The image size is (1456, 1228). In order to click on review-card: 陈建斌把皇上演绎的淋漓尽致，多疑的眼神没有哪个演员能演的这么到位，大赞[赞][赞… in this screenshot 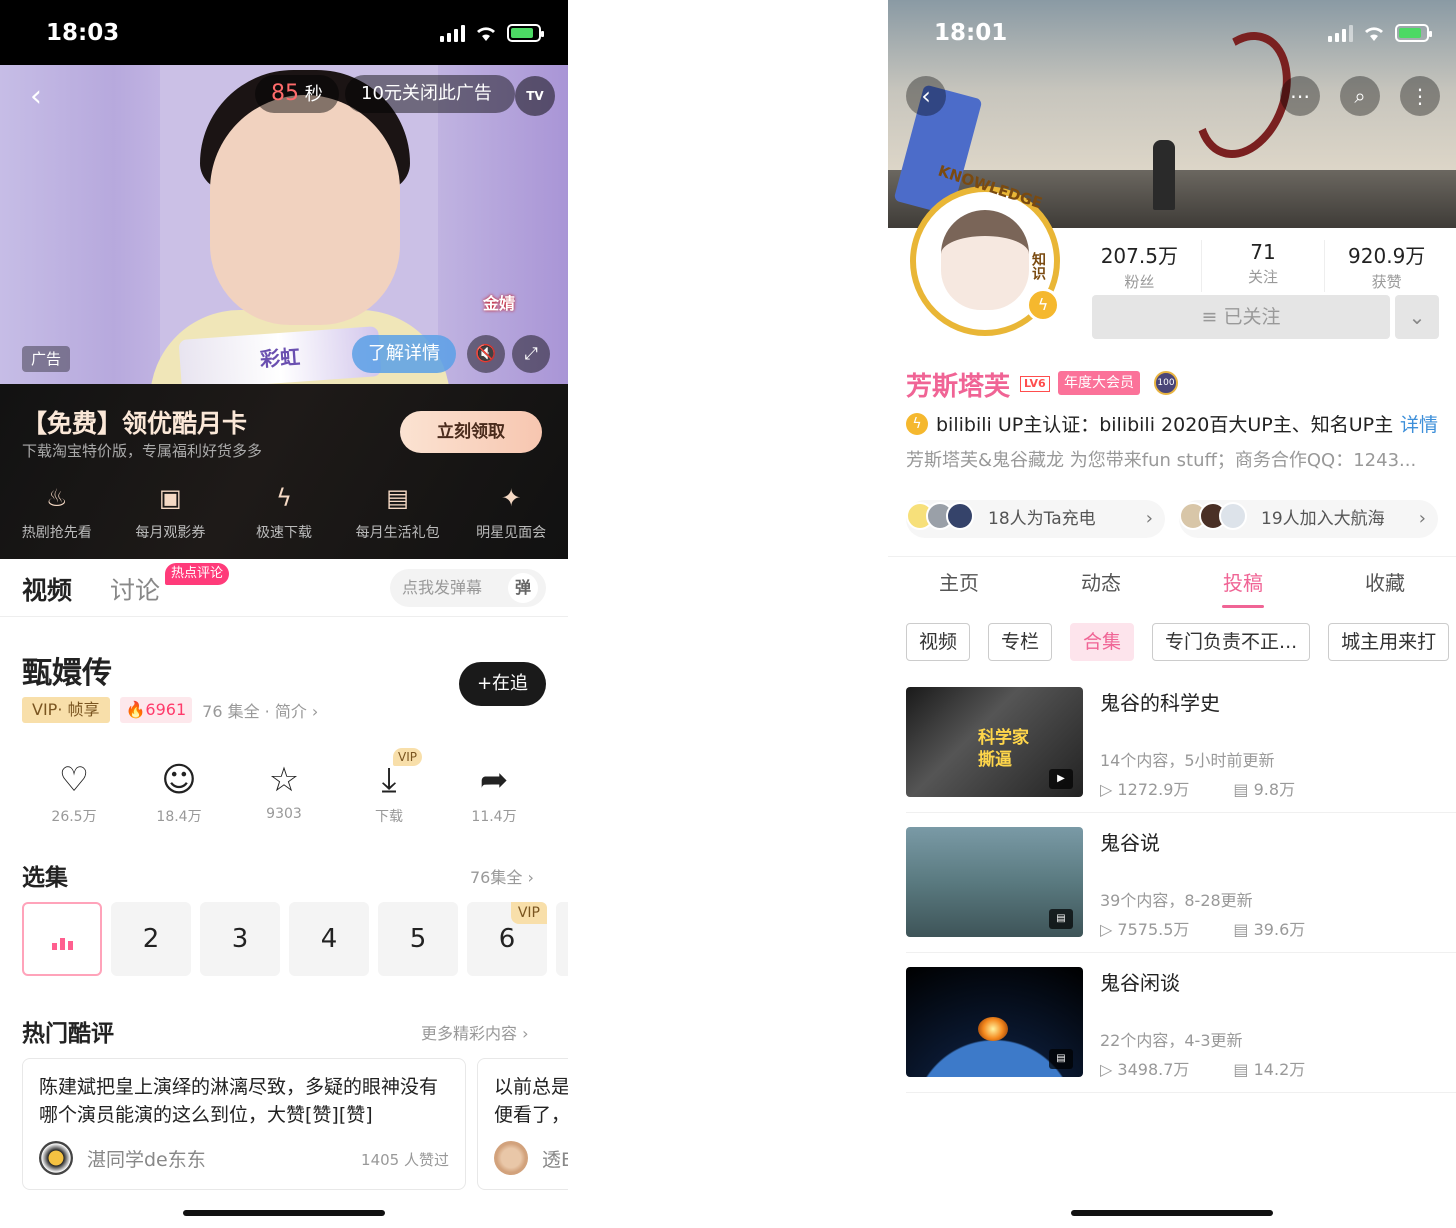, I will do `click(244, 1124)`.